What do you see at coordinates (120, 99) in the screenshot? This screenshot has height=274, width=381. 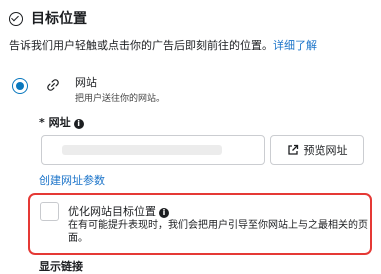 I see `website-option-subtitle: 把用户送往你的网站。` at bounding box center [120, 99].